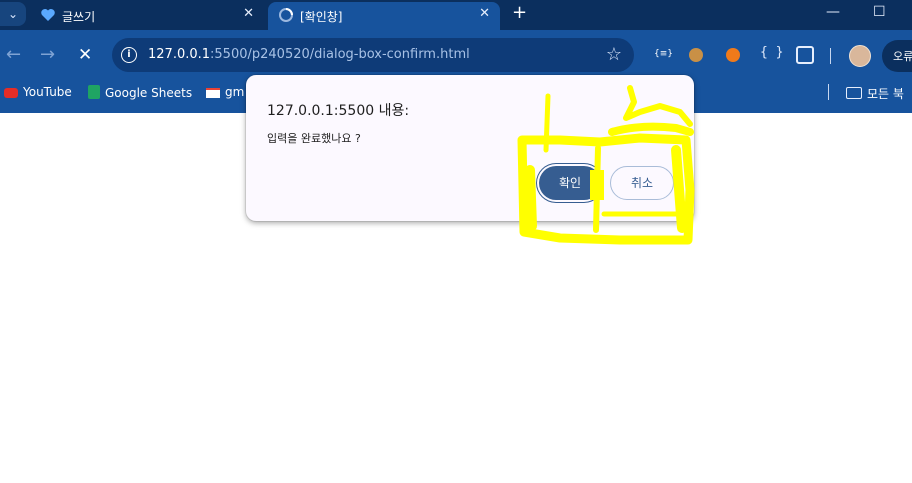  Describe the element at coordinates (733, 55) in the screenshot. I see `orange-extension-icon` at that location.